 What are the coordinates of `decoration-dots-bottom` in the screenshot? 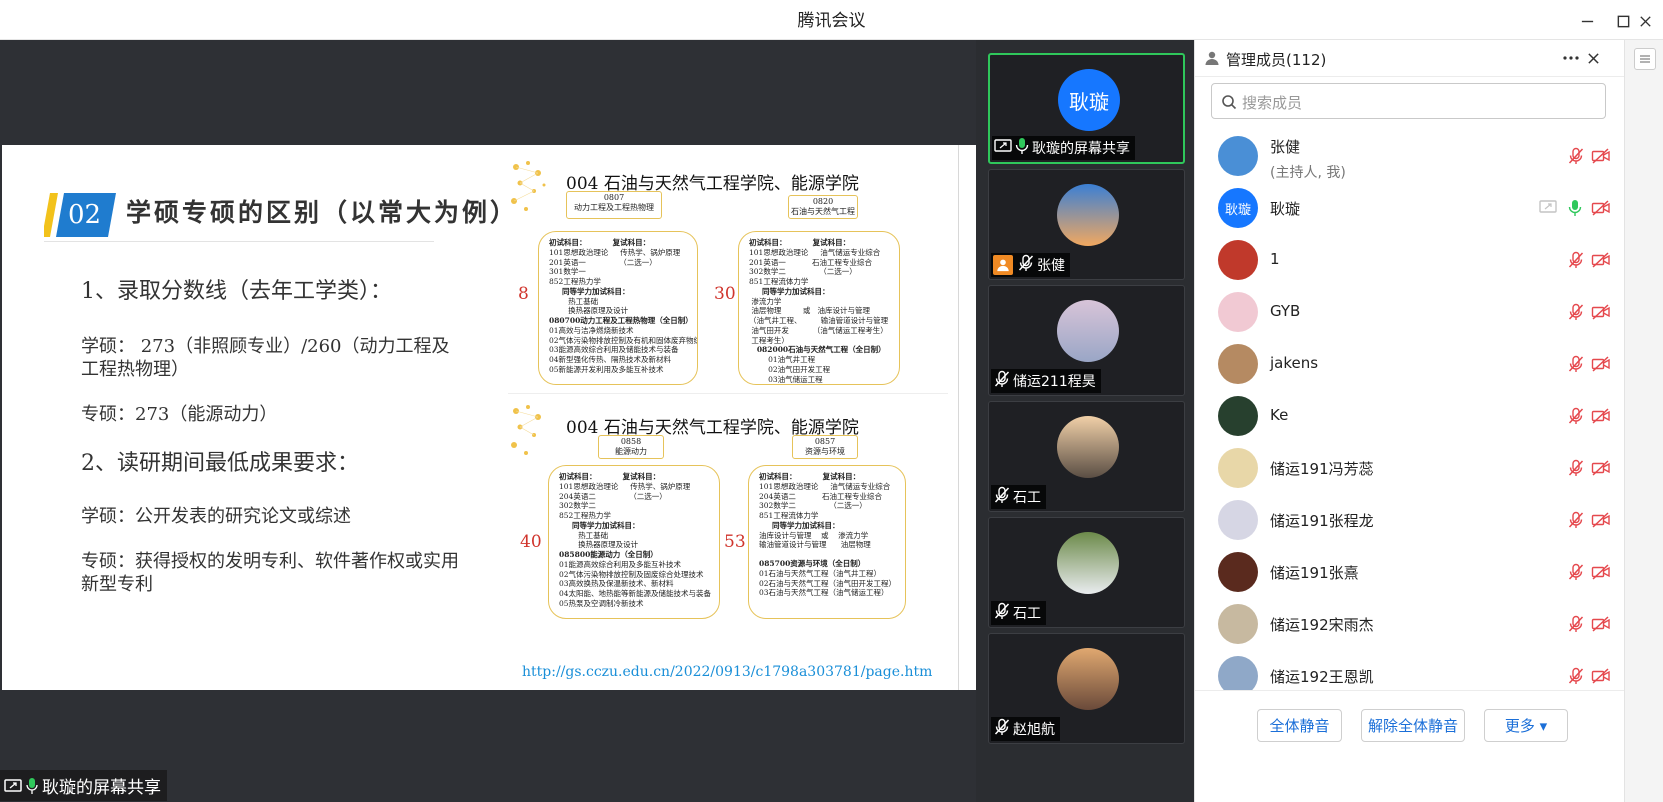 It's located at (526, 430).